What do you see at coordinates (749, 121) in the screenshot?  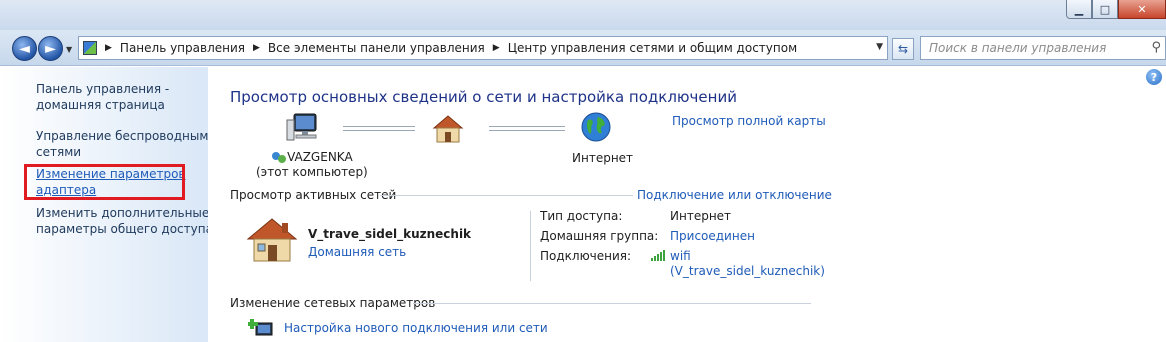 I see `view-full-map-link: Просмотр полной карты` at bounding box center [749, 121].